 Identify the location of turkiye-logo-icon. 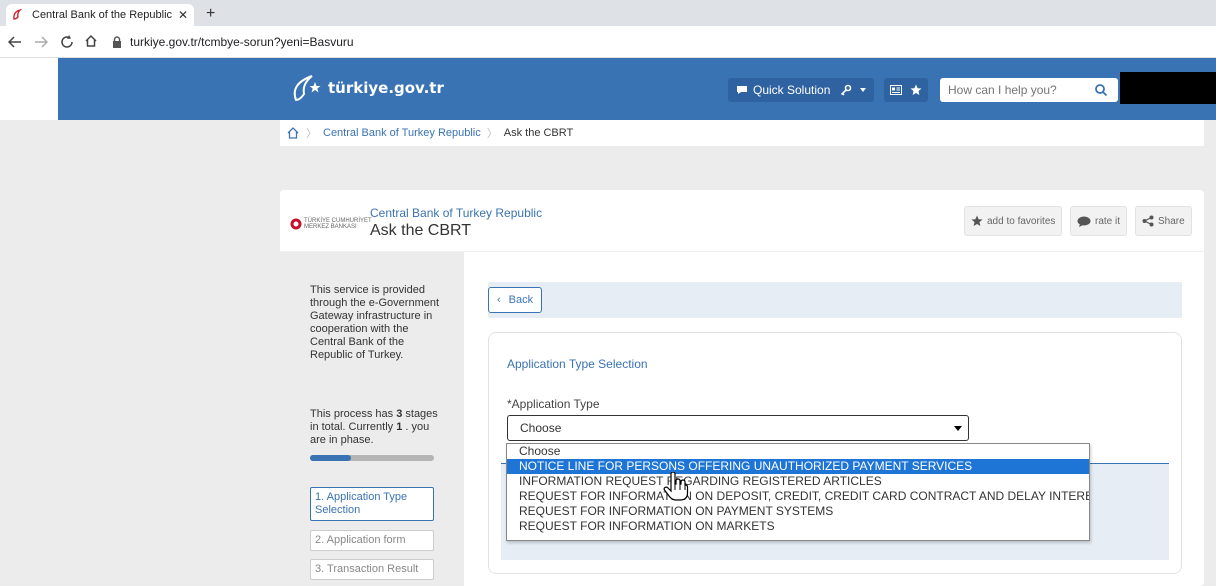
(307, 88).